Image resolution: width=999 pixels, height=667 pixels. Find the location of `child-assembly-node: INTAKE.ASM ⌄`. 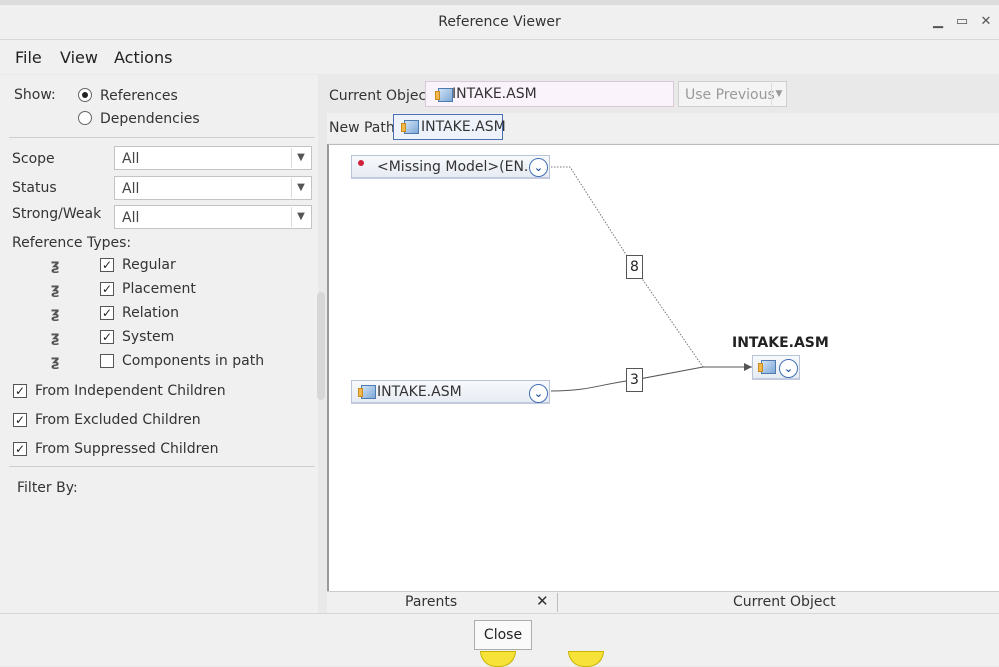

child-assembly-node: INTAKE.ASM ⌄ is located at coordinates (450, 392).